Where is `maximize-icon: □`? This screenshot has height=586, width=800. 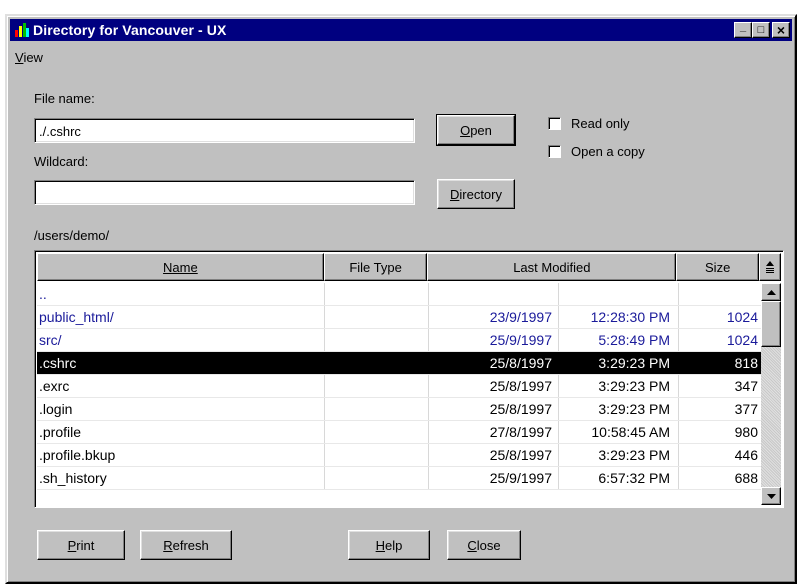 maximize-icon: □ is located at coordinates (761, 29).